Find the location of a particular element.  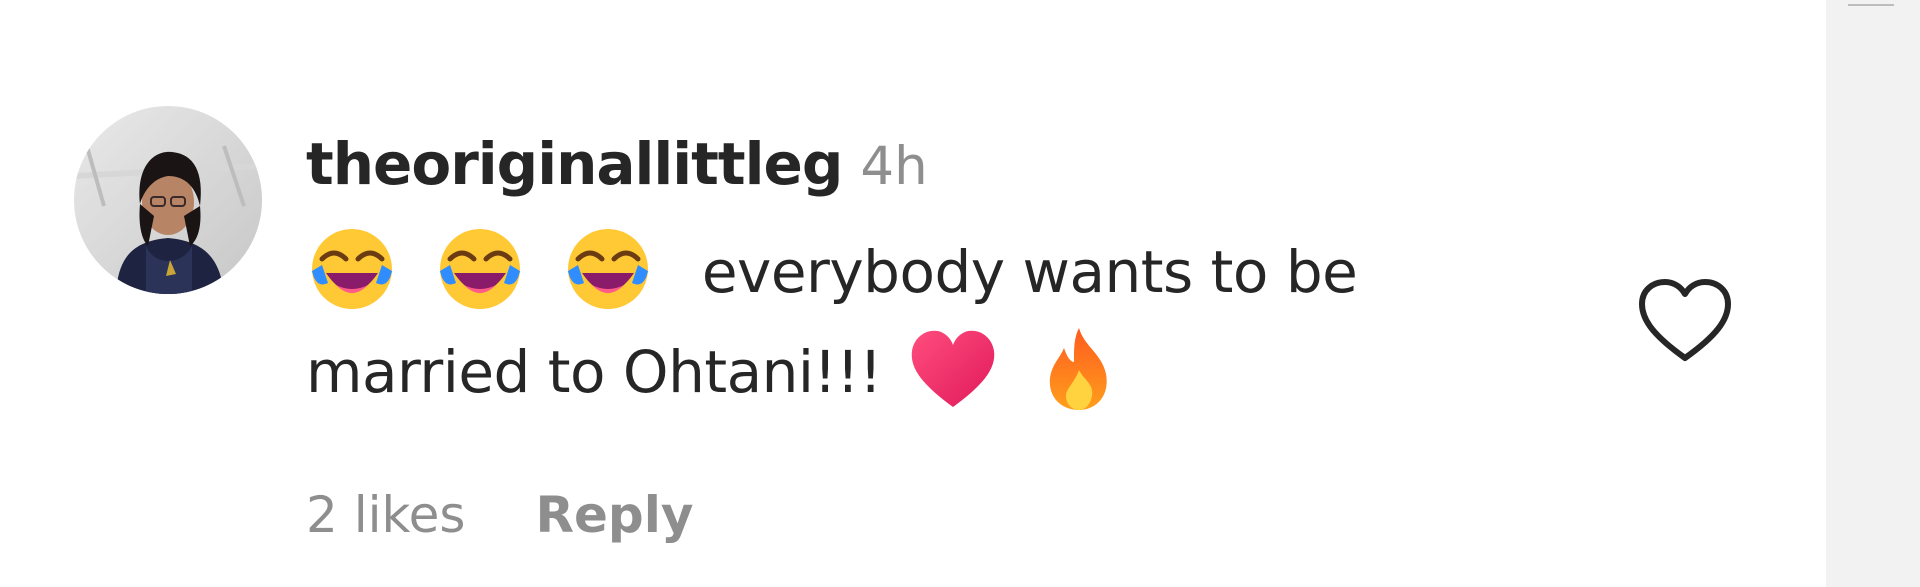

heart-outline-icon is located at coordinates (1685, 320).